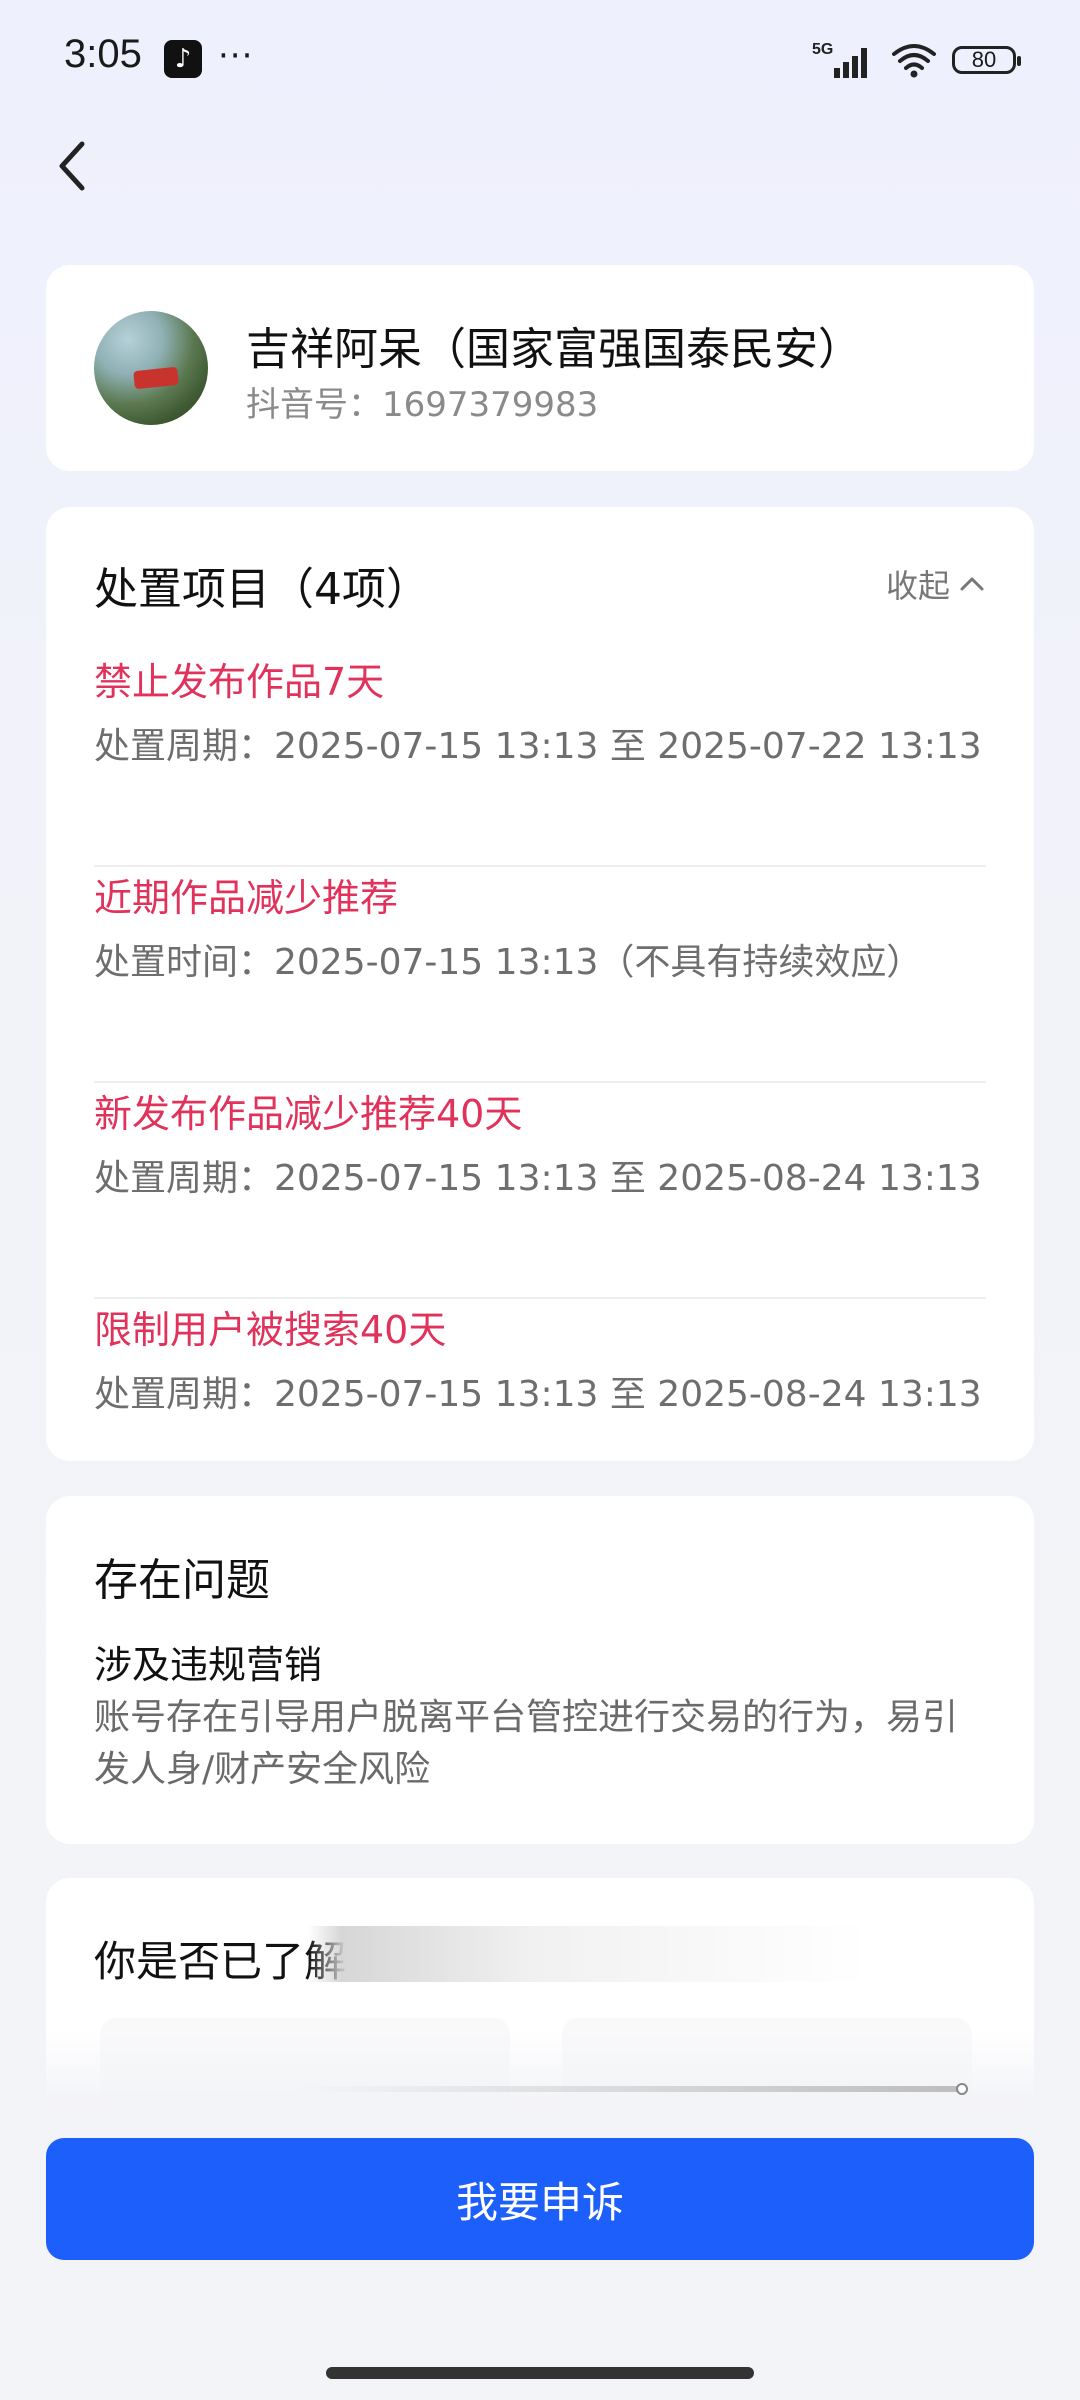  I want to click on penalty-section-title: 处置项目（4项）, so click(262, 589).